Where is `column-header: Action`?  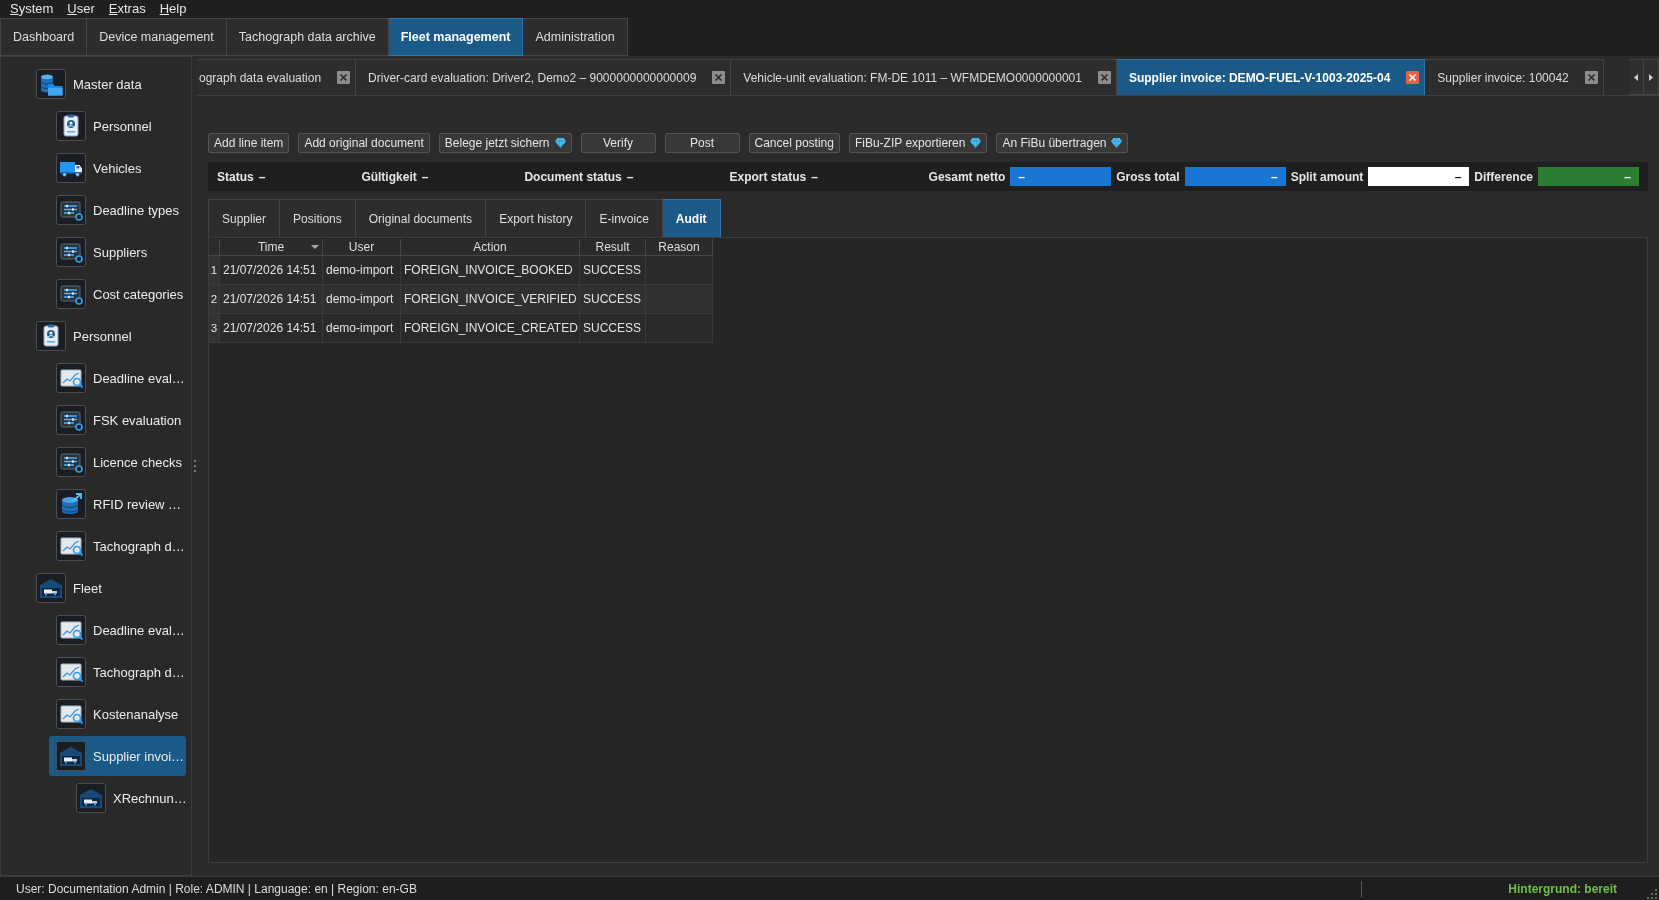 column-header: Action is located at coordinates (490, 247).